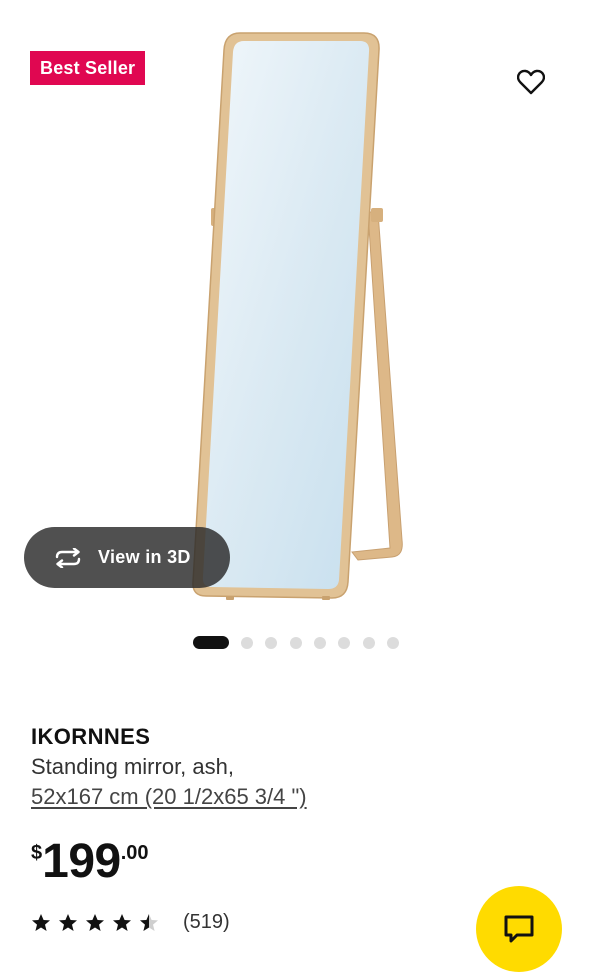  I want to click on review-count: (519), so click(206, 922).